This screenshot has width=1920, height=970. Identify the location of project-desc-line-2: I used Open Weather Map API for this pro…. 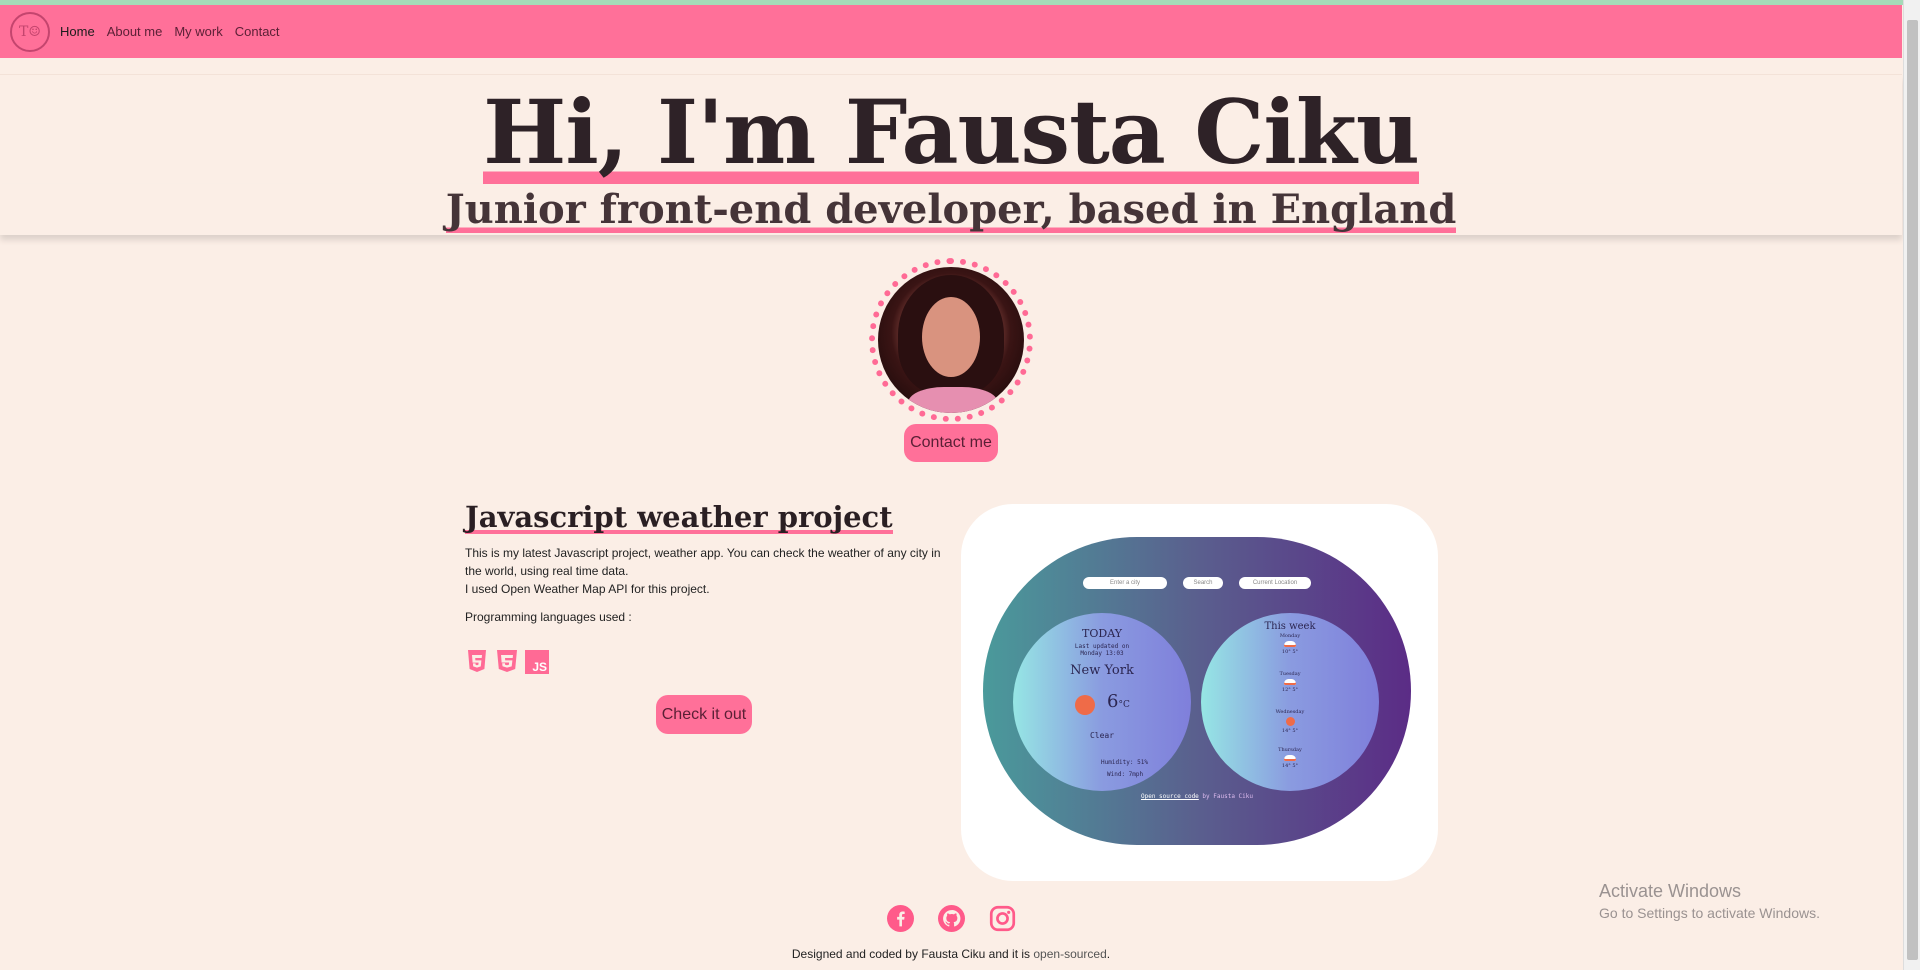
(587, 589).